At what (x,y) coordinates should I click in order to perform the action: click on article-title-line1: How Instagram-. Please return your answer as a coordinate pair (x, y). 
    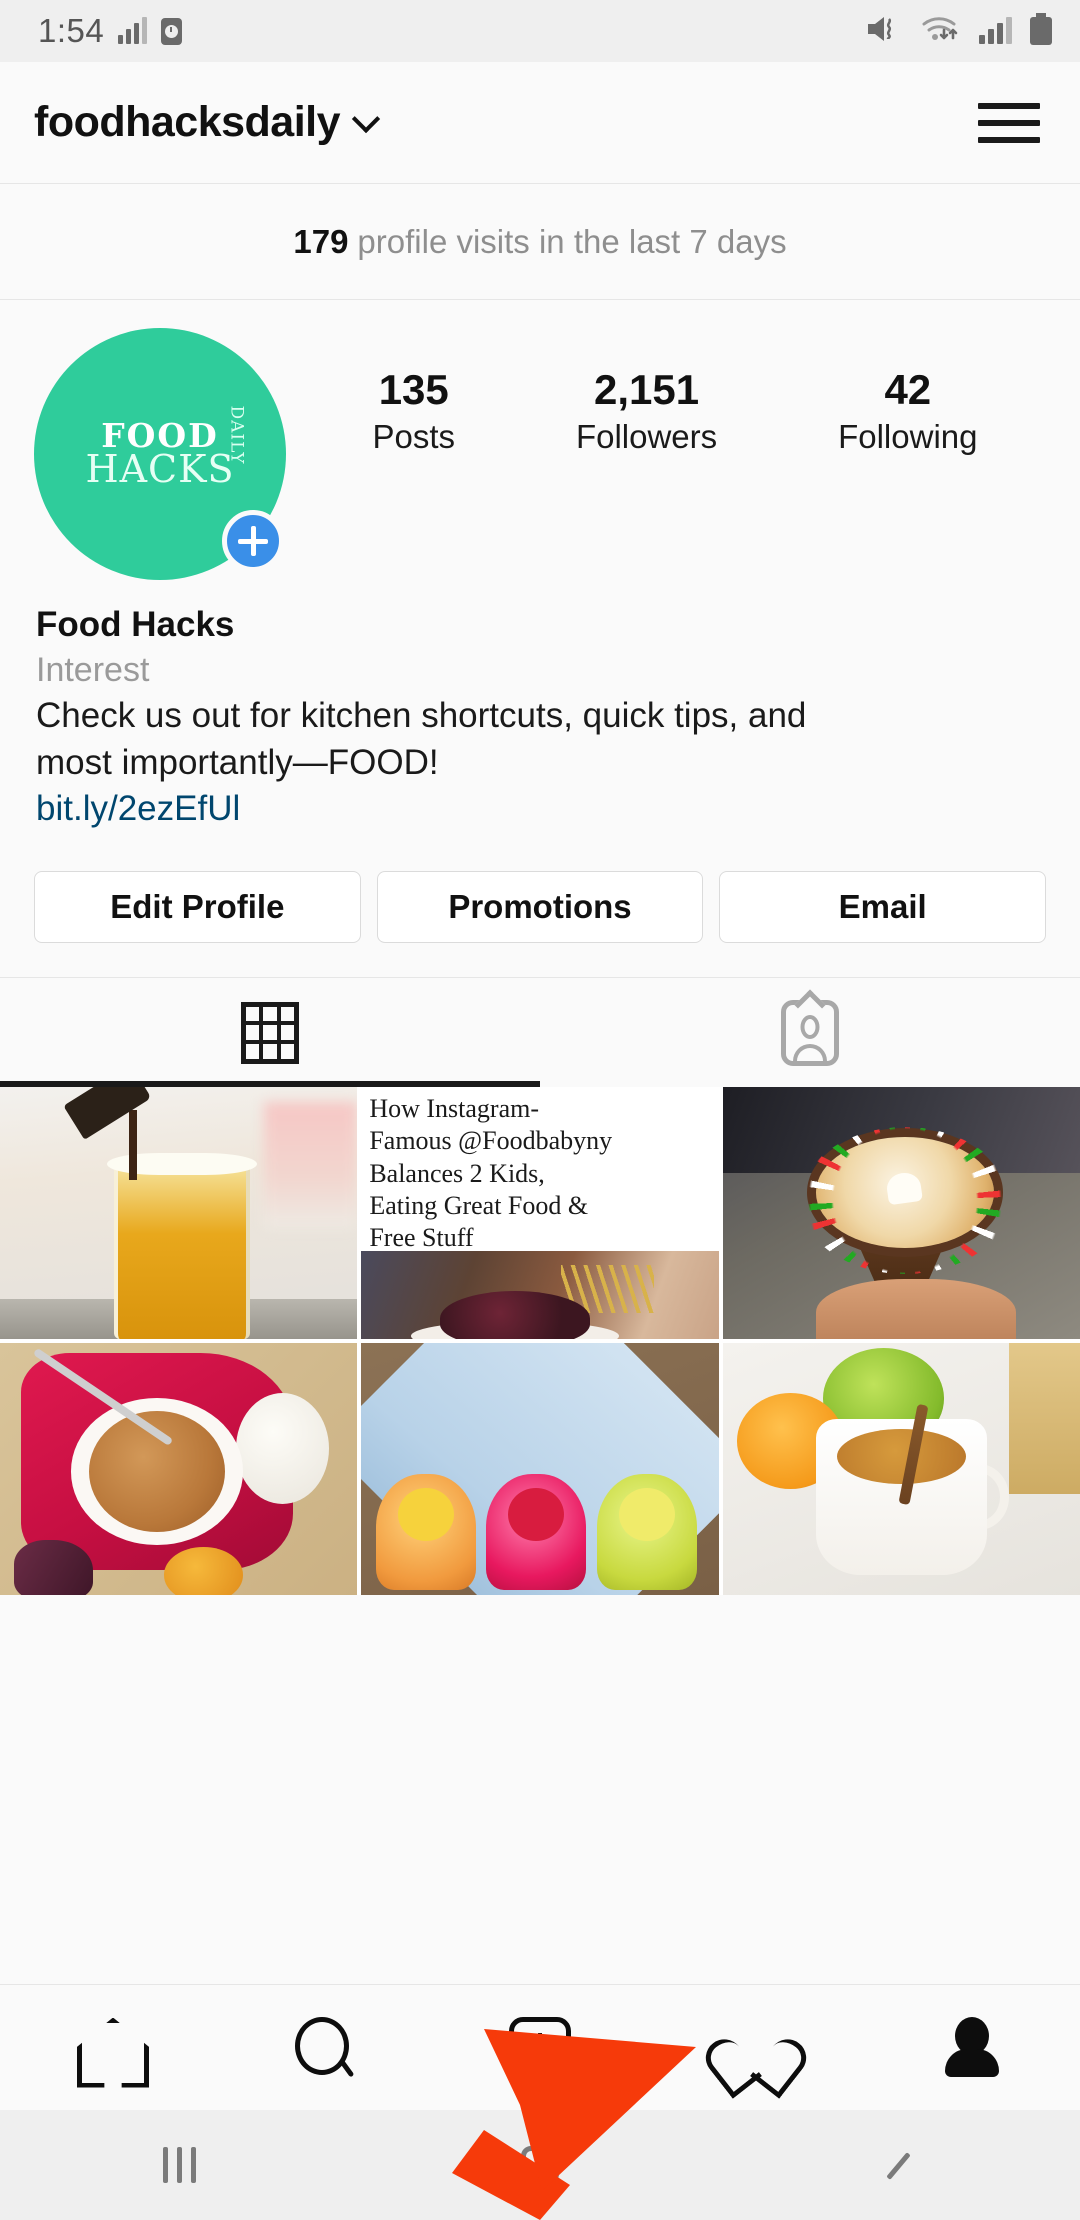
    Looking at the image, I should click on (454, 1109).